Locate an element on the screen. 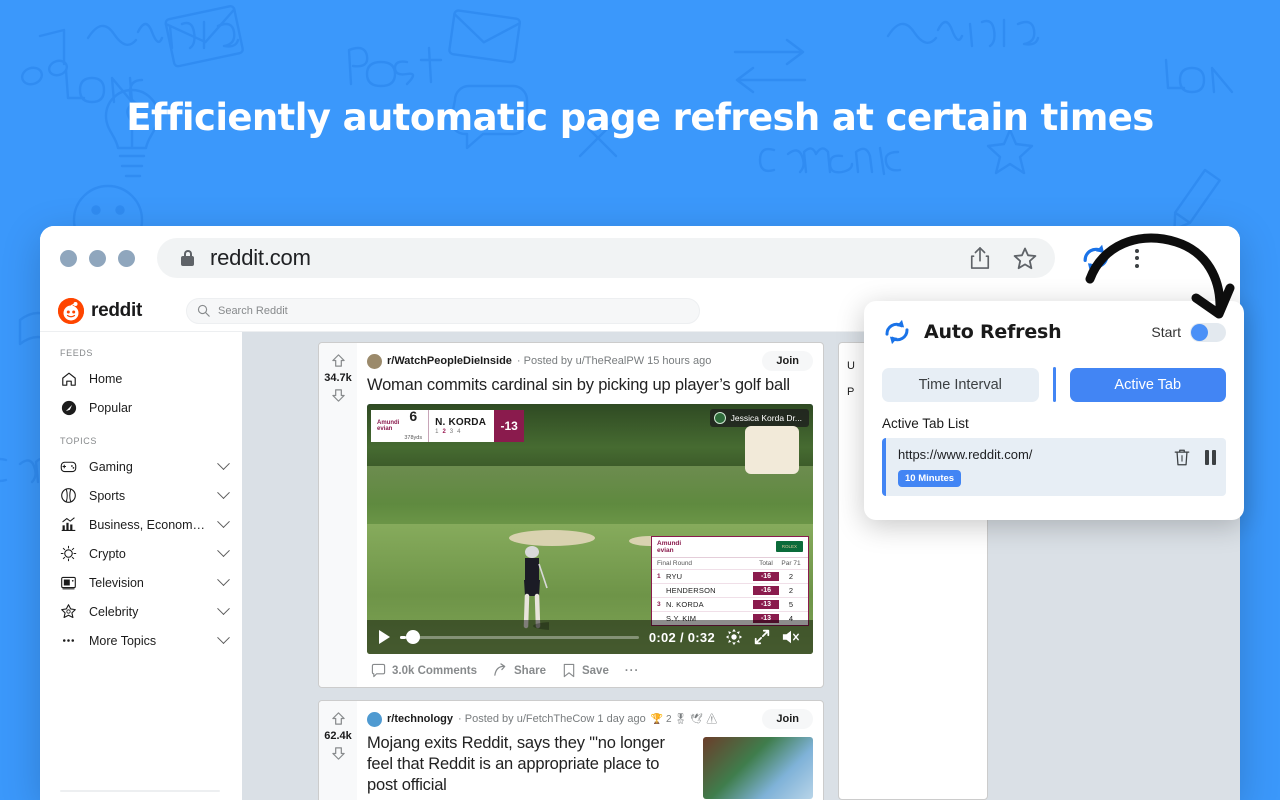  save-action: Save is located at coordinates (585, 670).